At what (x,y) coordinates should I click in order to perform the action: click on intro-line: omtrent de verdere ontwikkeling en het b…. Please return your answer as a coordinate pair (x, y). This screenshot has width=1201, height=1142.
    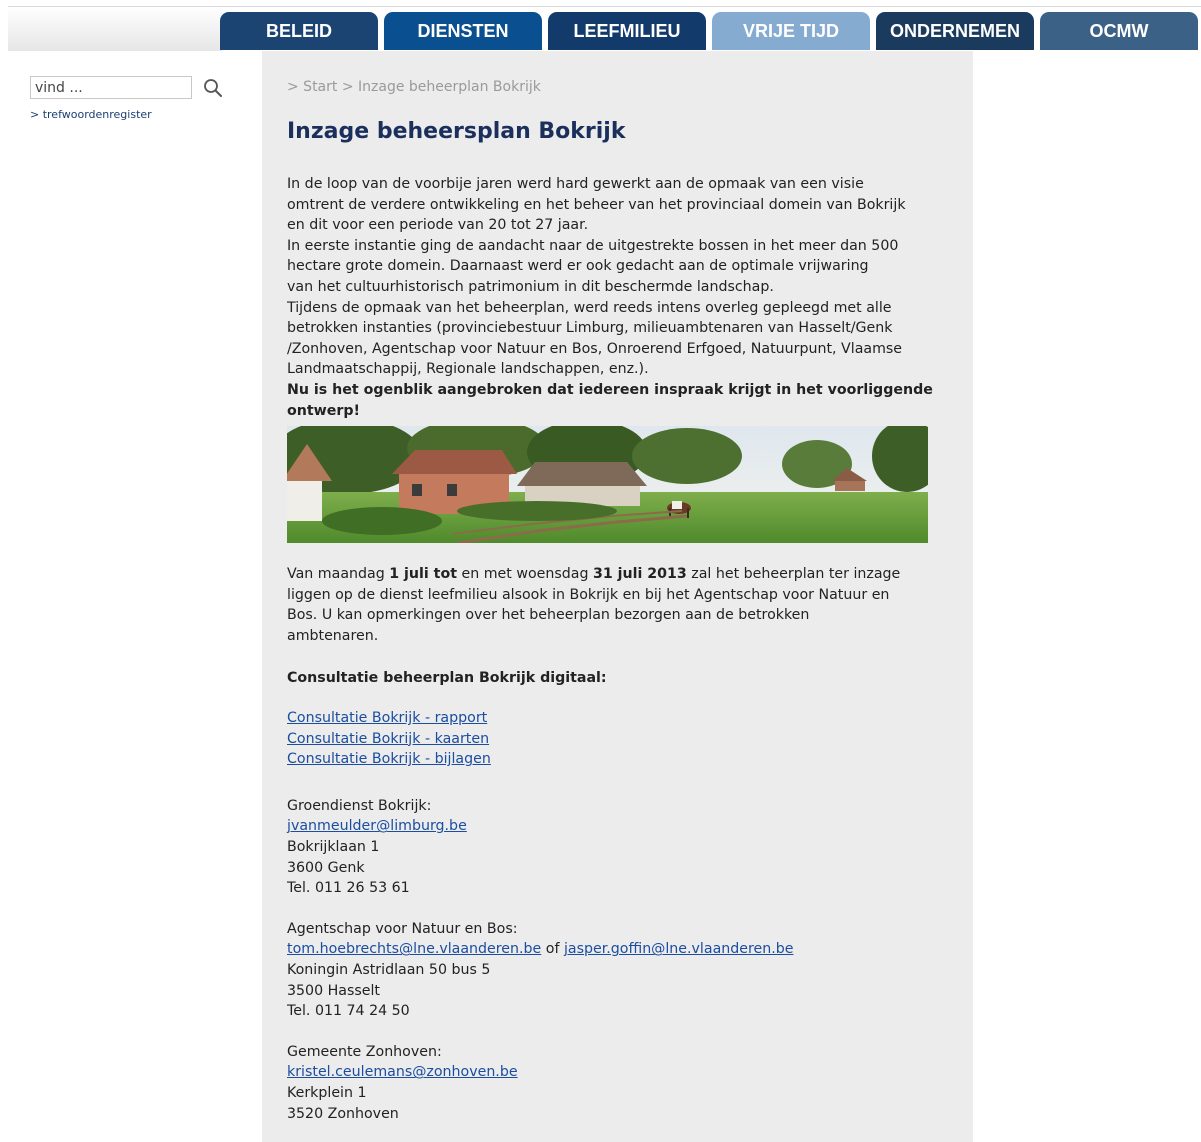
    Looking at the image, I should click on (596, 204).